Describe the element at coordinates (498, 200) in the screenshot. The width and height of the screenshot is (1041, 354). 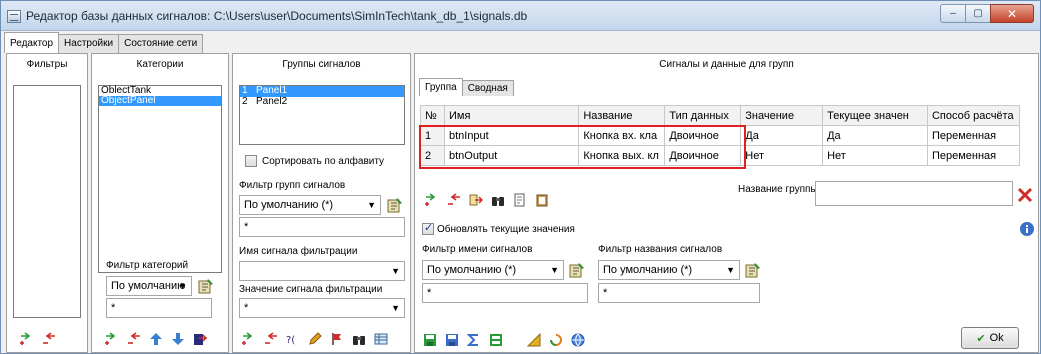
I see `find-signal-icon` at that location.